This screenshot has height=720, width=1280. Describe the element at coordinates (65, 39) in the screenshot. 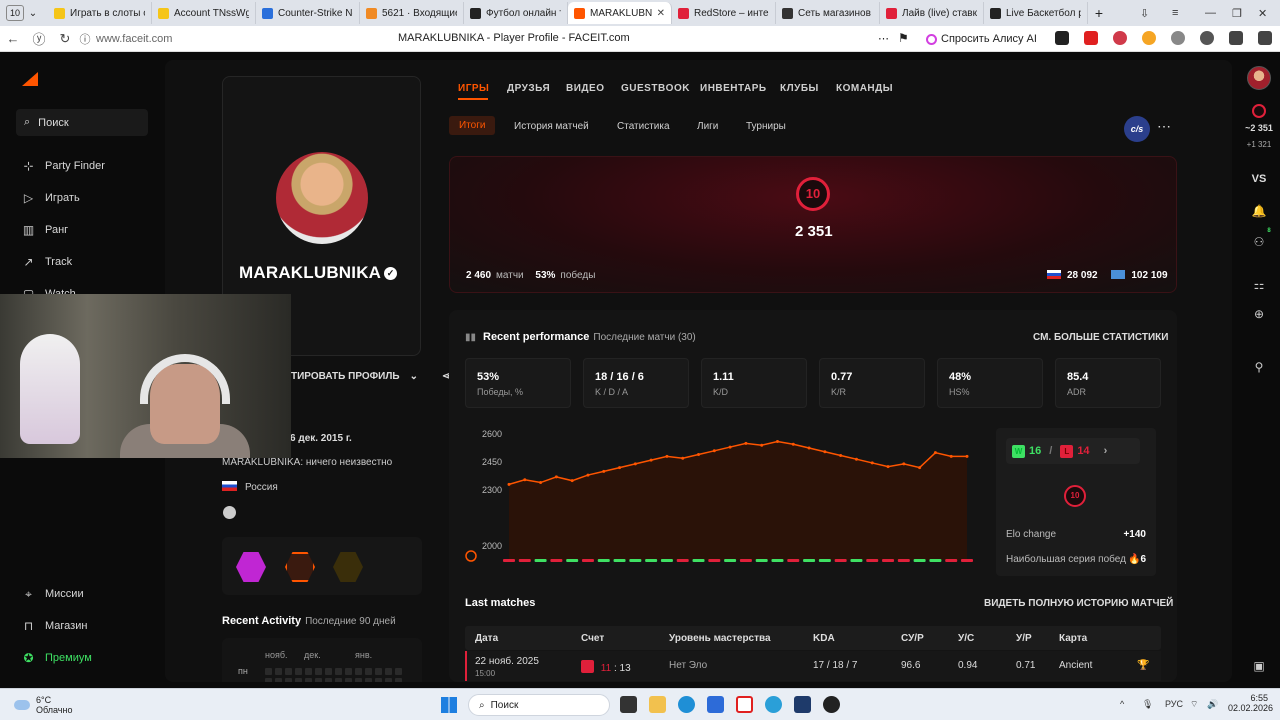

I see `reload-icon: ↻` at that location.